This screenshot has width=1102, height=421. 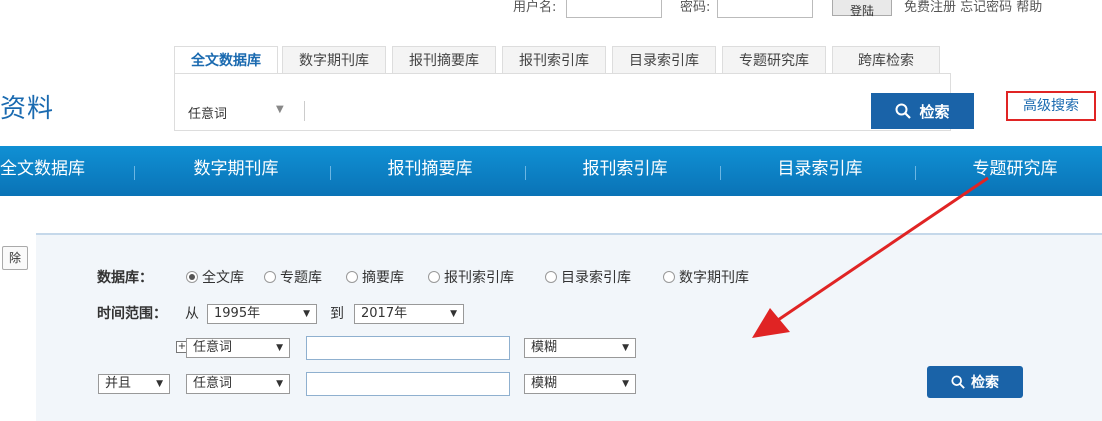 I want to click on radio-digital-journal: 数字期刊库, so click(x=706, y=277).